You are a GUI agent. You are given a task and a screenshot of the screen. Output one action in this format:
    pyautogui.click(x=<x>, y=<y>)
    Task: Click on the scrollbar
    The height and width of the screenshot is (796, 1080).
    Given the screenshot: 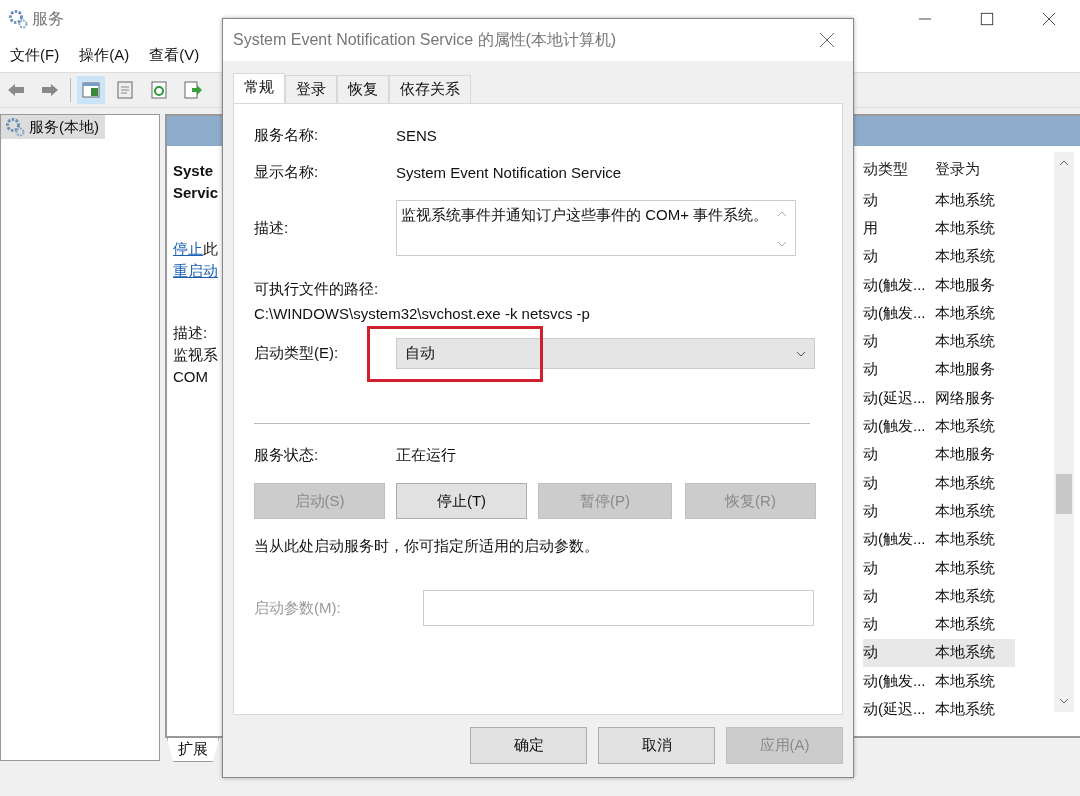 What is the action you would take?
    pyautogui.click(x=1064, y=432)
    